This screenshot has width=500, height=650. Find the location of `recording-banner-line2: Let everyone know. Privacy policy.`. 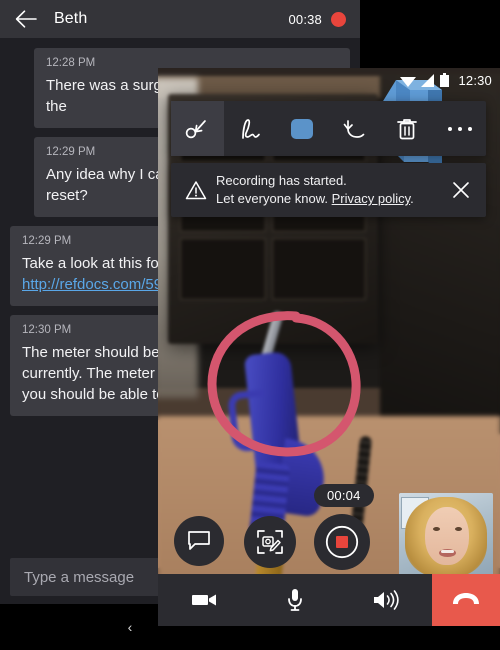

recording-banner-line2: Let everyone know. Privacy policy. is located at coordinates (331, 199).